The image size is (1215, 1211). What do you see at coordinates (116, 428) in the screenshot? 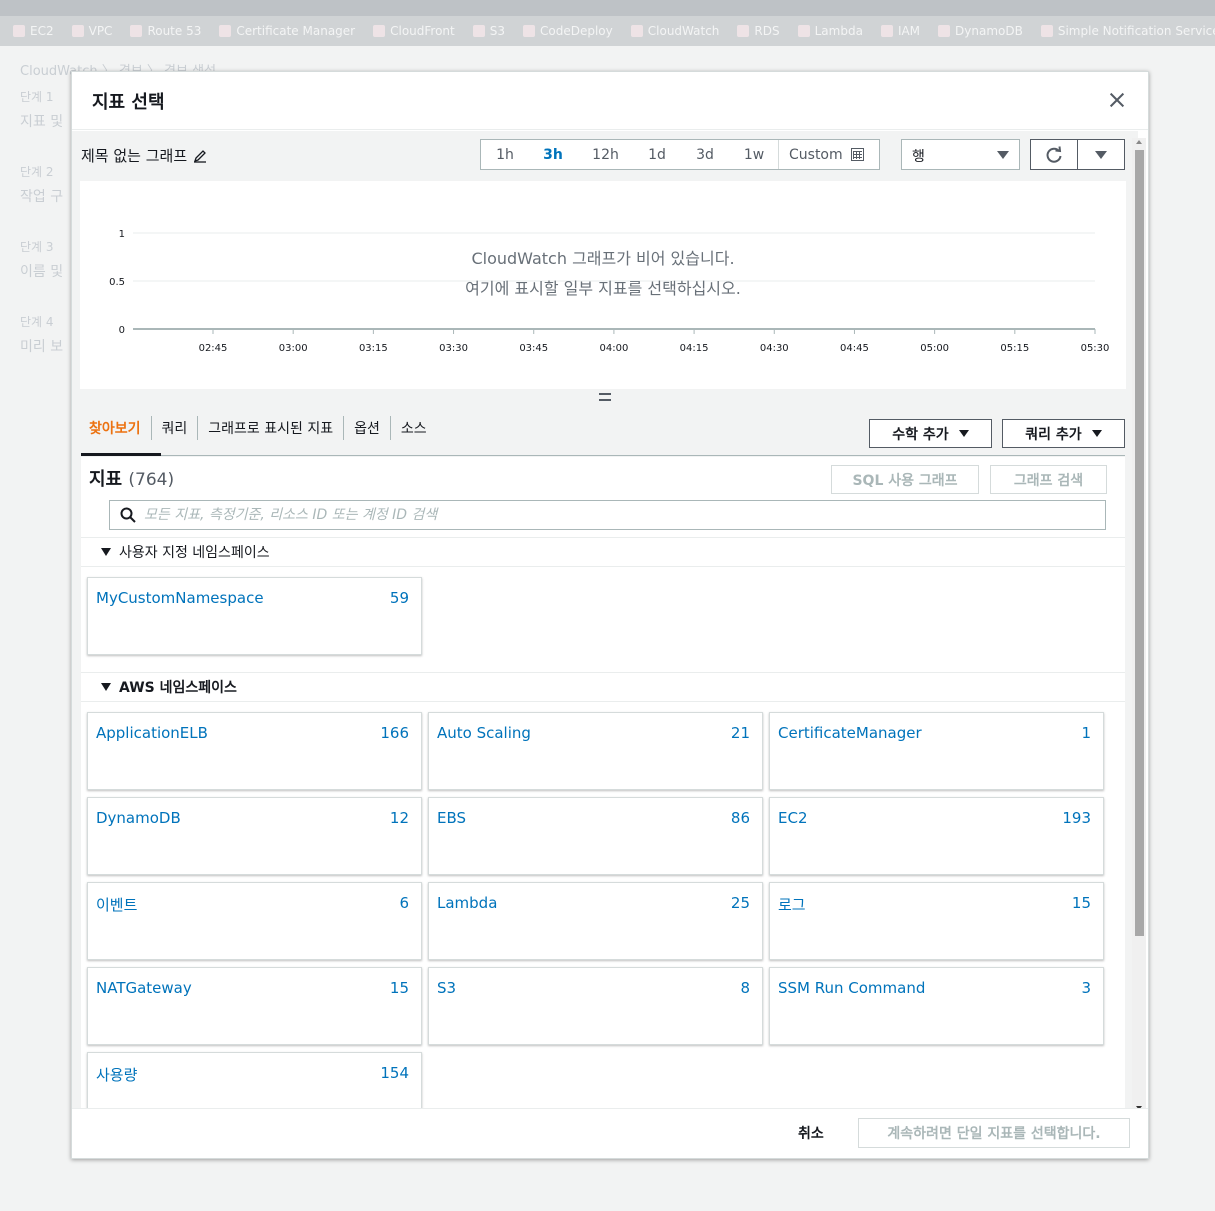
I see `tab-0: 찾아보기` at bounding box center [116, 428].